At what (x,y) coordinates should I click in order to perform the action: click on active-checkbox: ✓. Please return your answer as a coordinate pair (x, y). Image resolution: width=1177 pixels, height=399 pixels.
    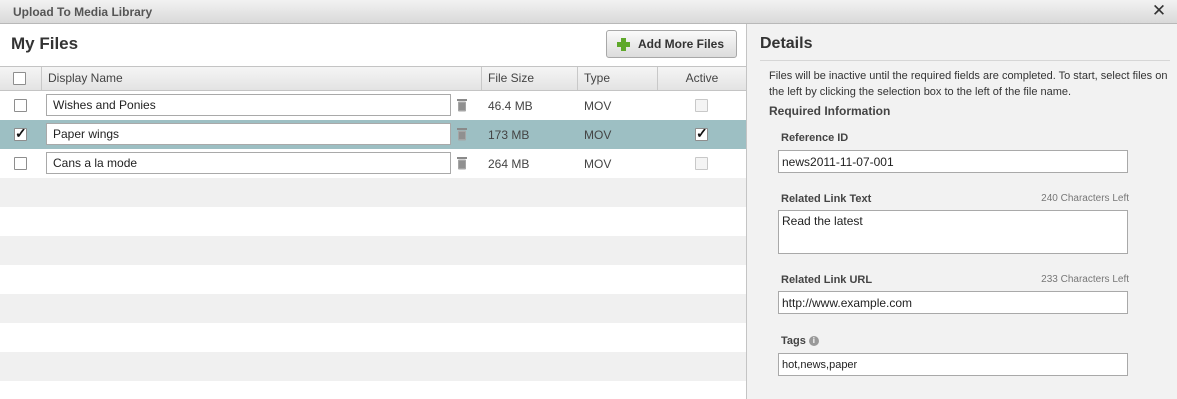
    Looking at the image, I should click on (701, 133).